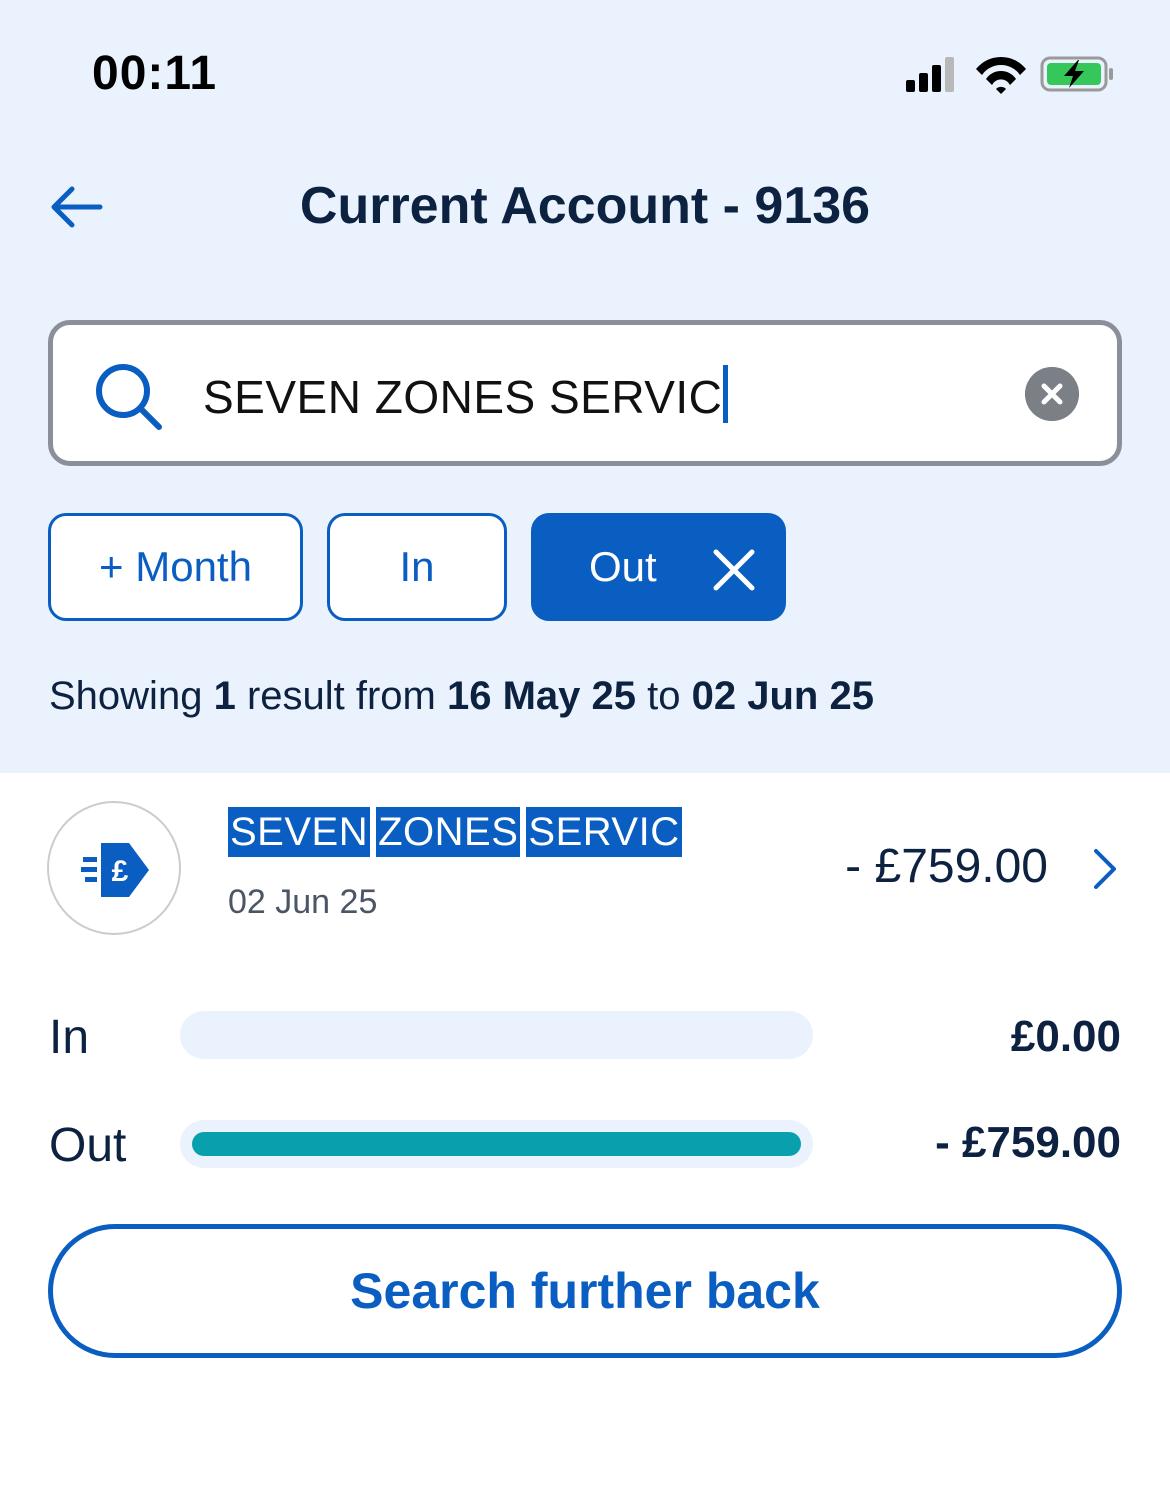  I want to click on highlight-word: ZONES, so click(448, 832).